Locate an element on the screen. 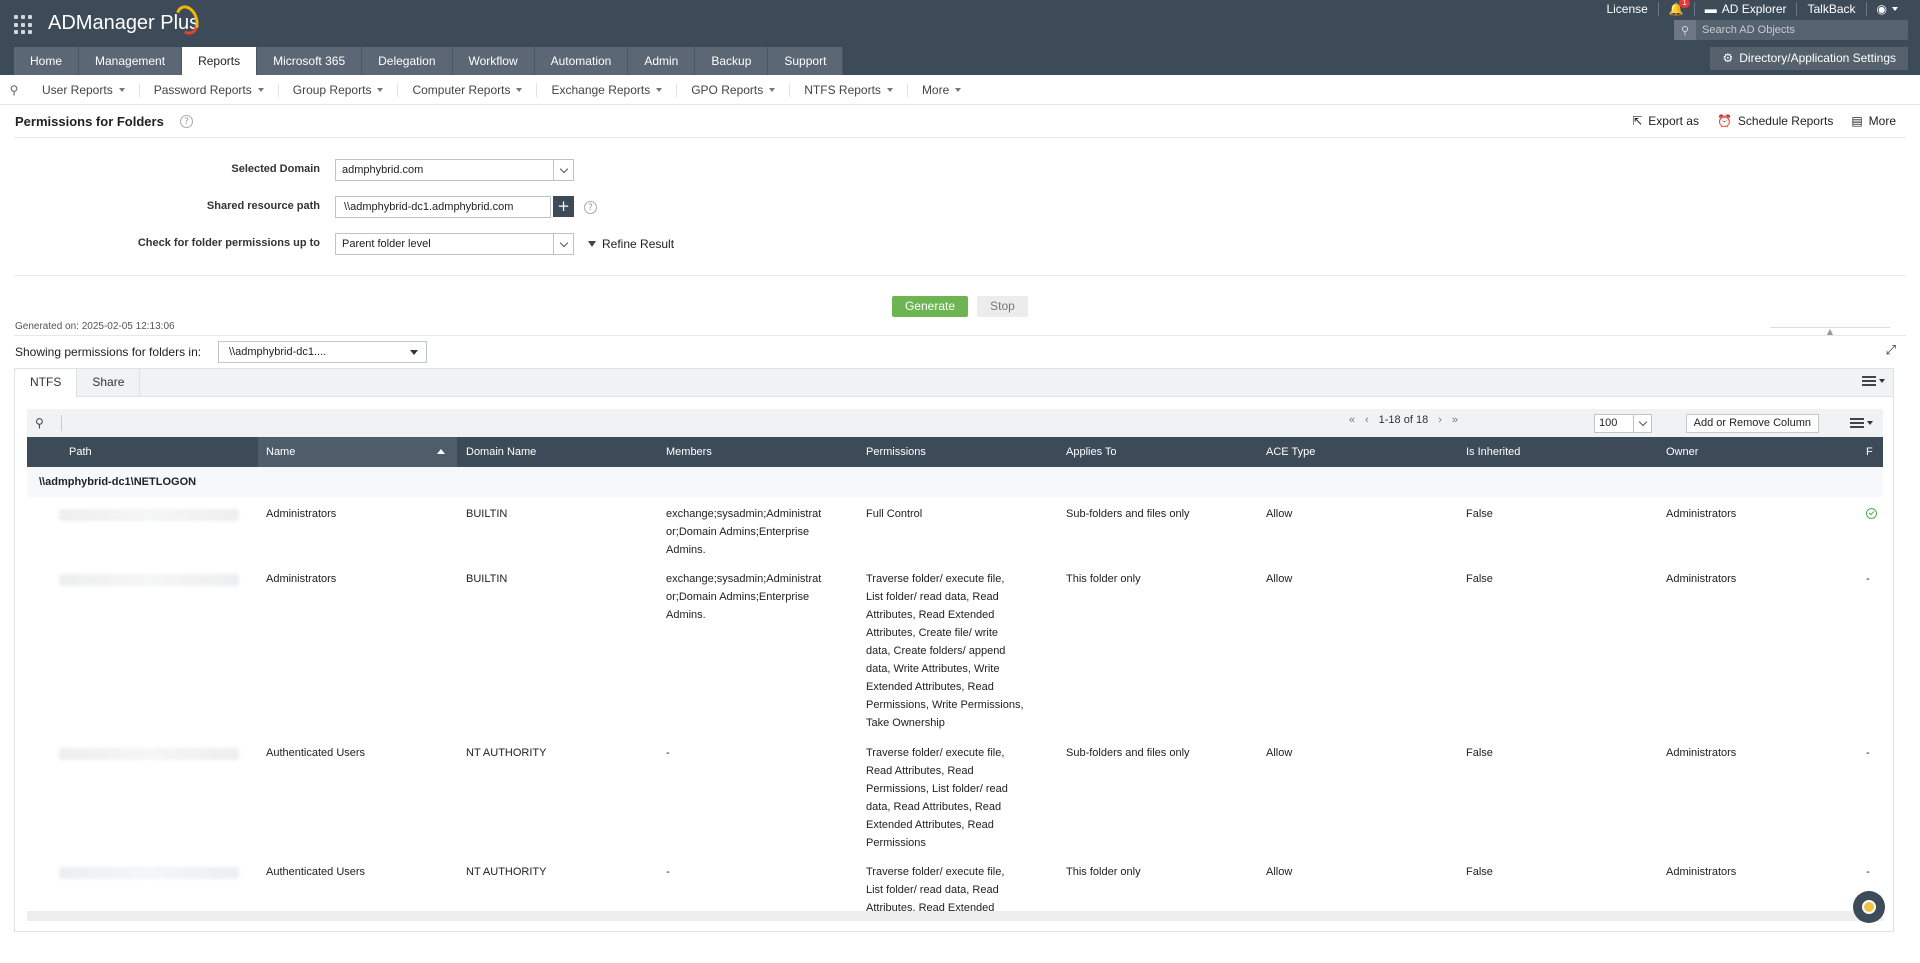 The width and height of the screenshot is (1920, 963). tab-management: Management is located at coordinates (131, 61).